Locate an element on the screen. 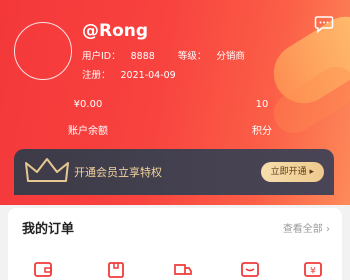 Image resolution: width=350 pixels, height=280 pixels. orders-title: 我的订单 is located at coordinates (48, 229).